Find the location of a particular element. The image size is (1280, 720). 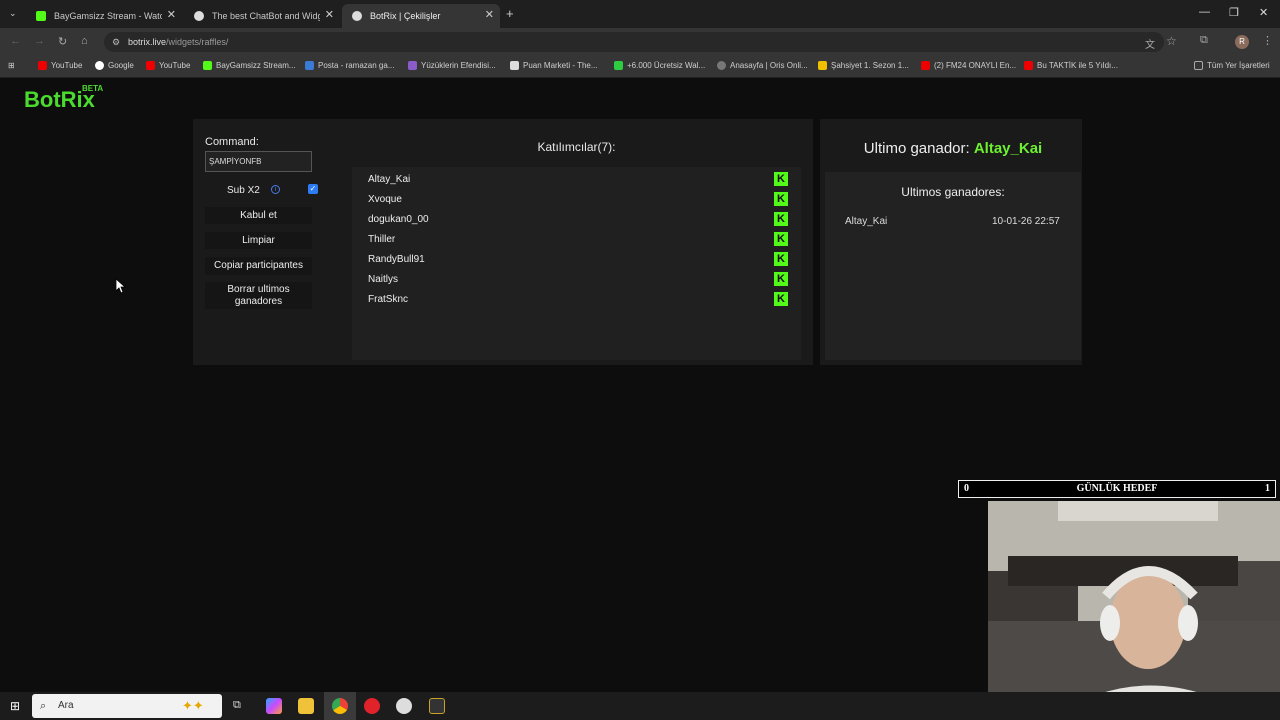

windows-start-icon: ⊞ is located at coordinates (15, 706).